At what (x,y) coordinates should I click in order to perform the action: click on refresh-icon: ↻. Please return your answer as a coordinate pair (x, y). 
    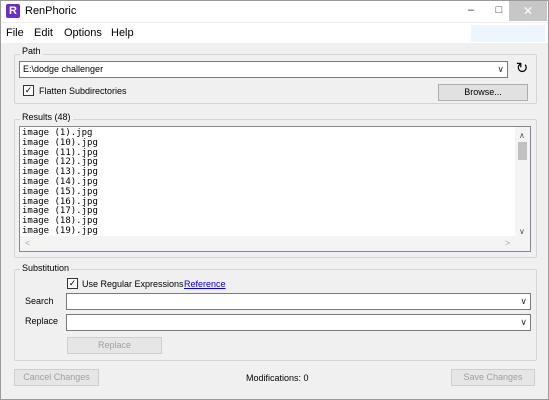
    Looking at the image, I should click on (522, 68).